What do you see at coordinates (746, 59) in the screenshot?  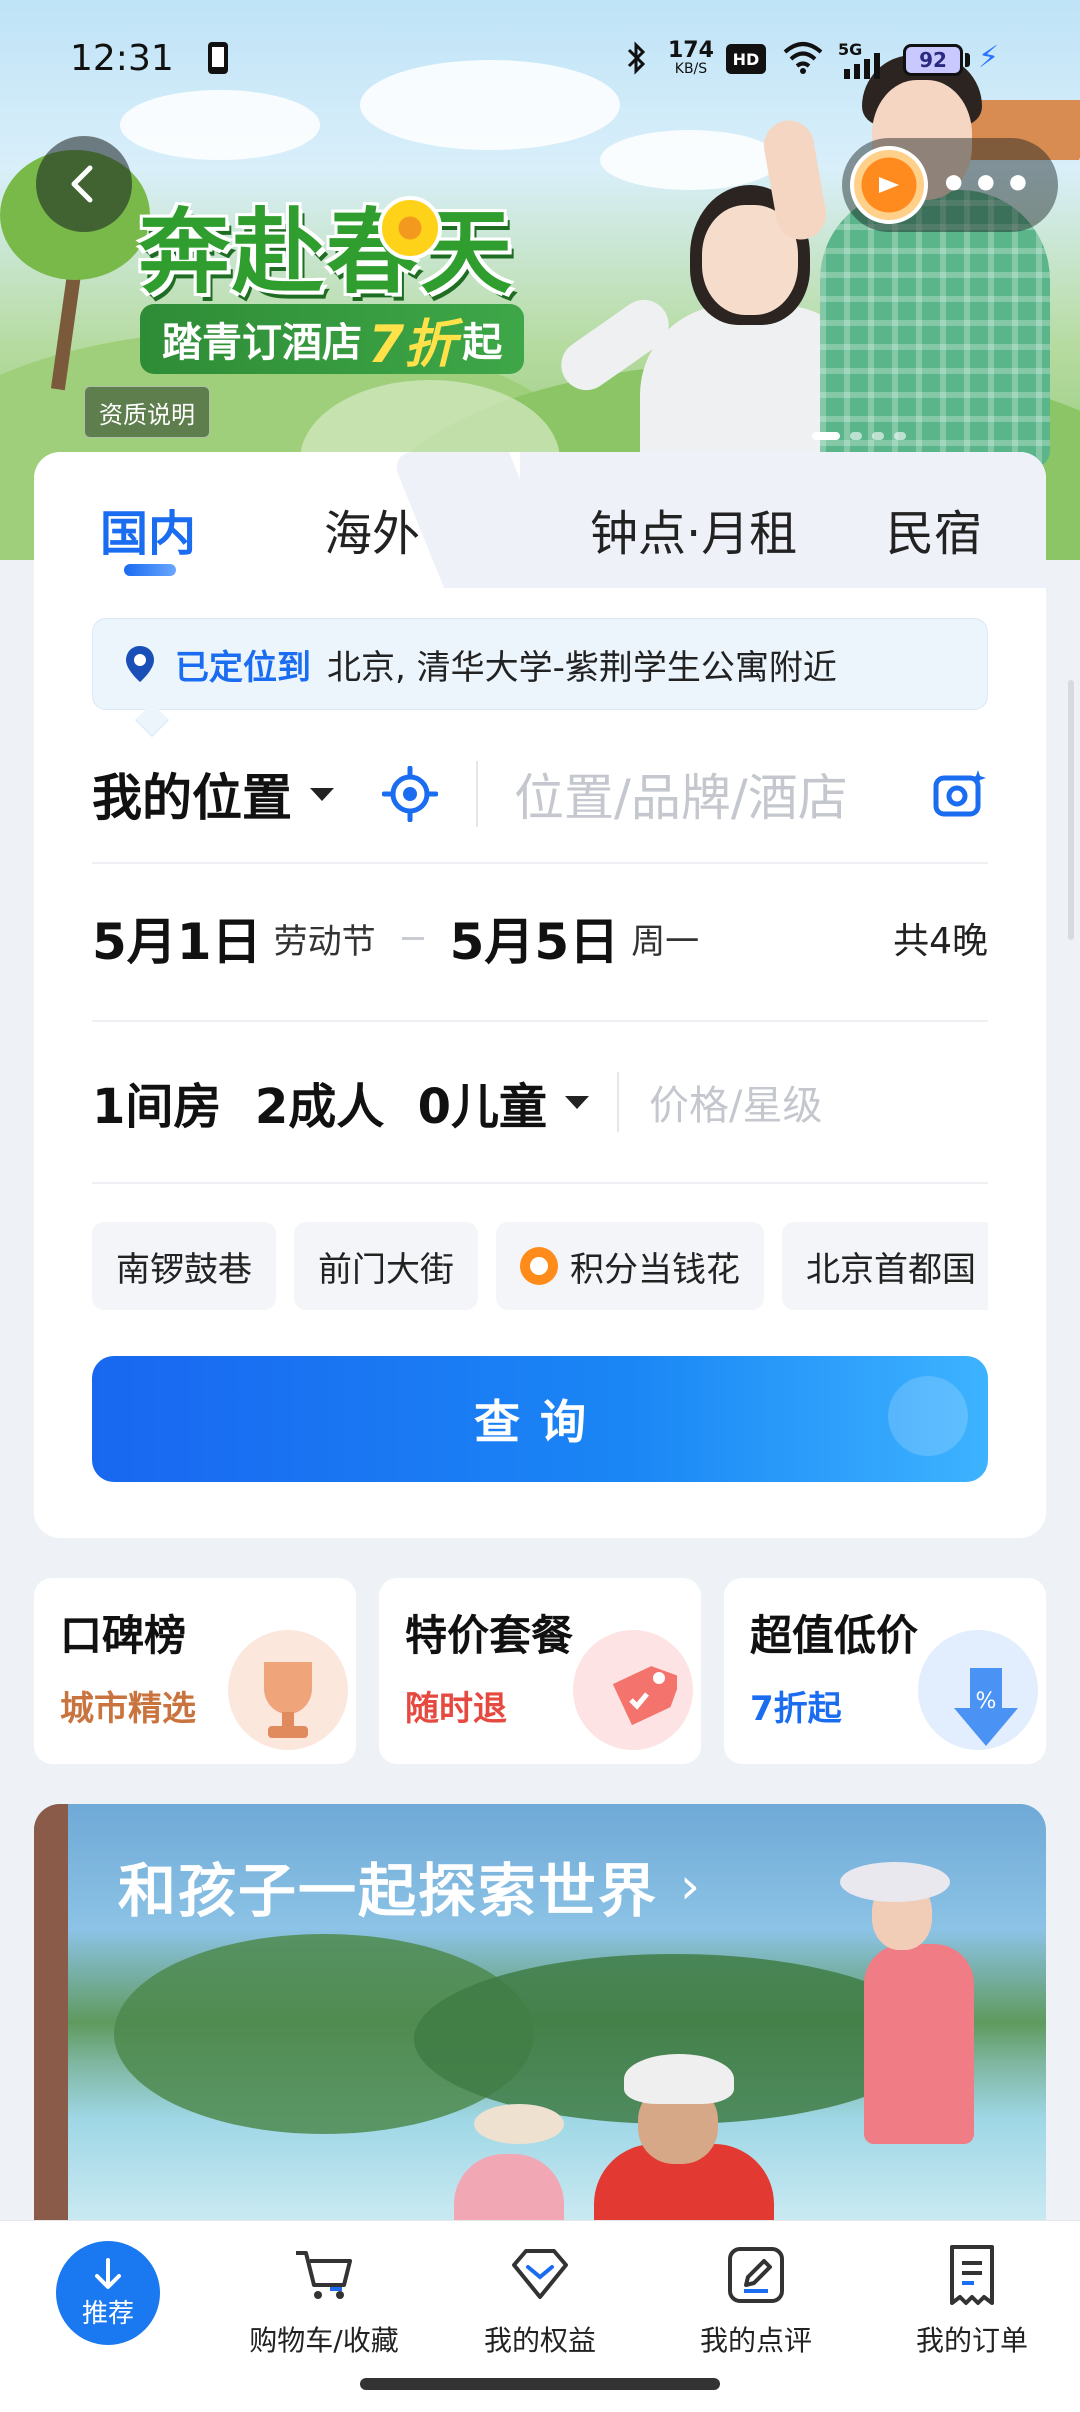 I see `hd-badge: HD` at bounding box center [746, 59].